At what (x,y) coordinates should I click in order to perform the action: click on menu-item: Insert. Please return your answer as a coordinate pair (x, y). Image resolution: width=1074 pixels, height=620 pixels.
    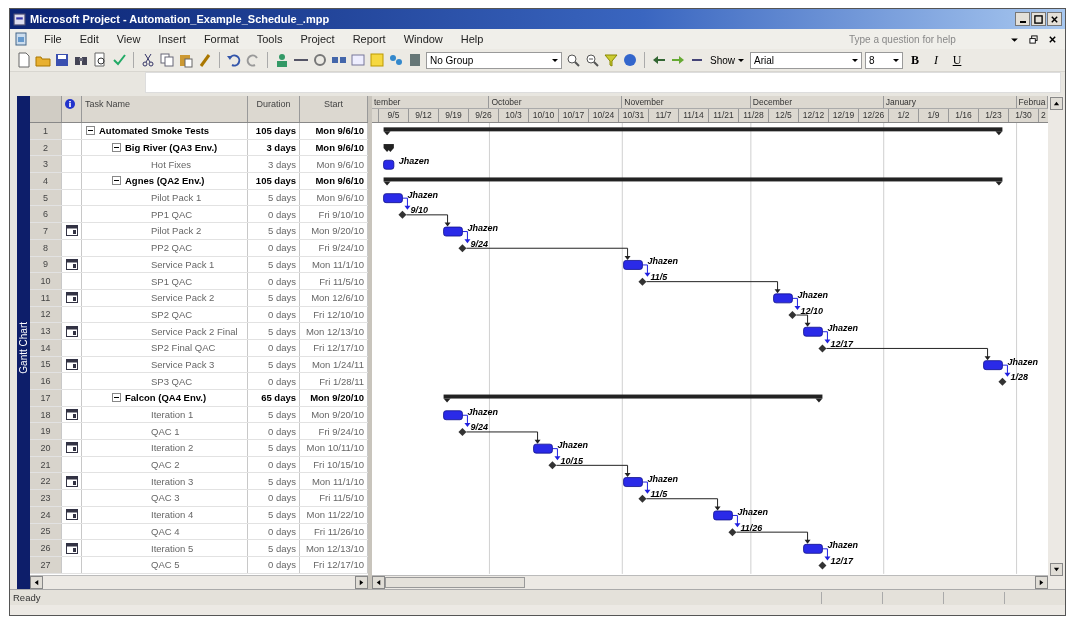
    Looking at the image, I should click on (172, 39).